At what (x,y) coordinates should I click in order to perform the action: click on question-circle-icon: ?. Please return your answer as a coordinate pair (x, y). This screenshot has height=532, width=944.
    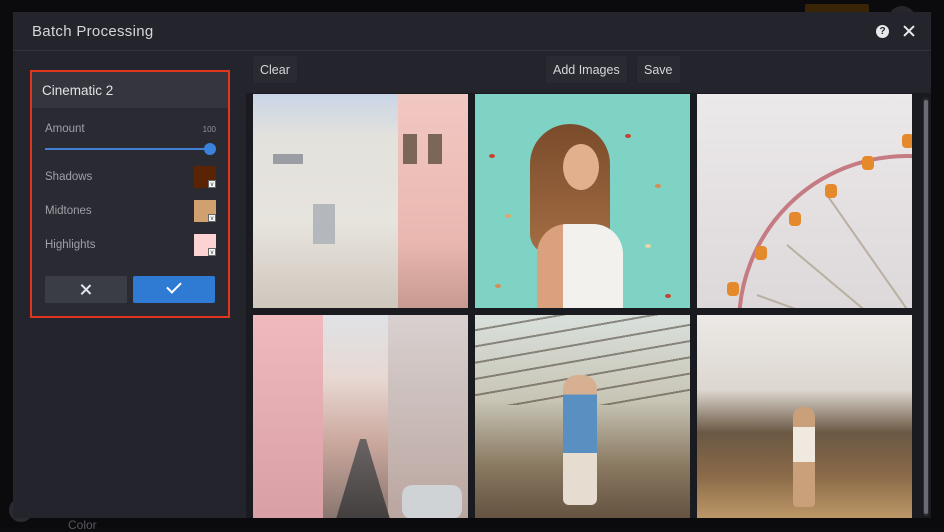
    Looking at the image, I should click on (882, 31).